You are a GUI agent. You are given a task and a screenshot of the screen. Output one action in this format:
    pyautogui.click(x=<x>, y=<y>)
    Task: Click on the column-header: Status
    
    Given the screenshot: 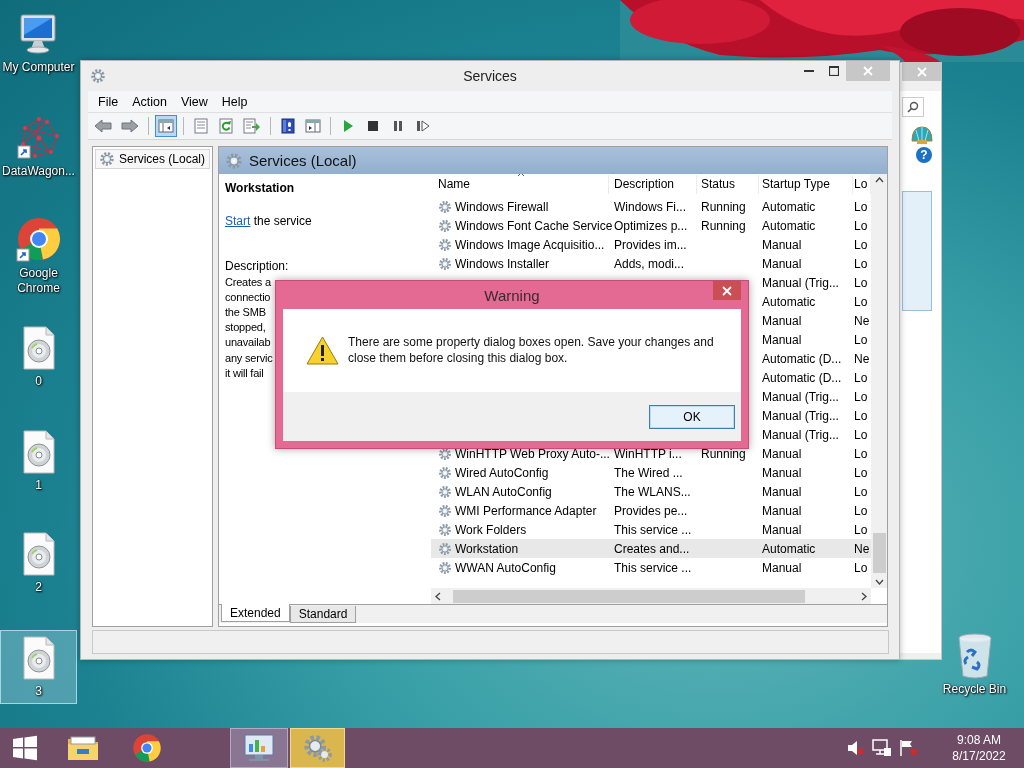 What is the action you would take?
    pyautogui.click(x=728, y=184)
    